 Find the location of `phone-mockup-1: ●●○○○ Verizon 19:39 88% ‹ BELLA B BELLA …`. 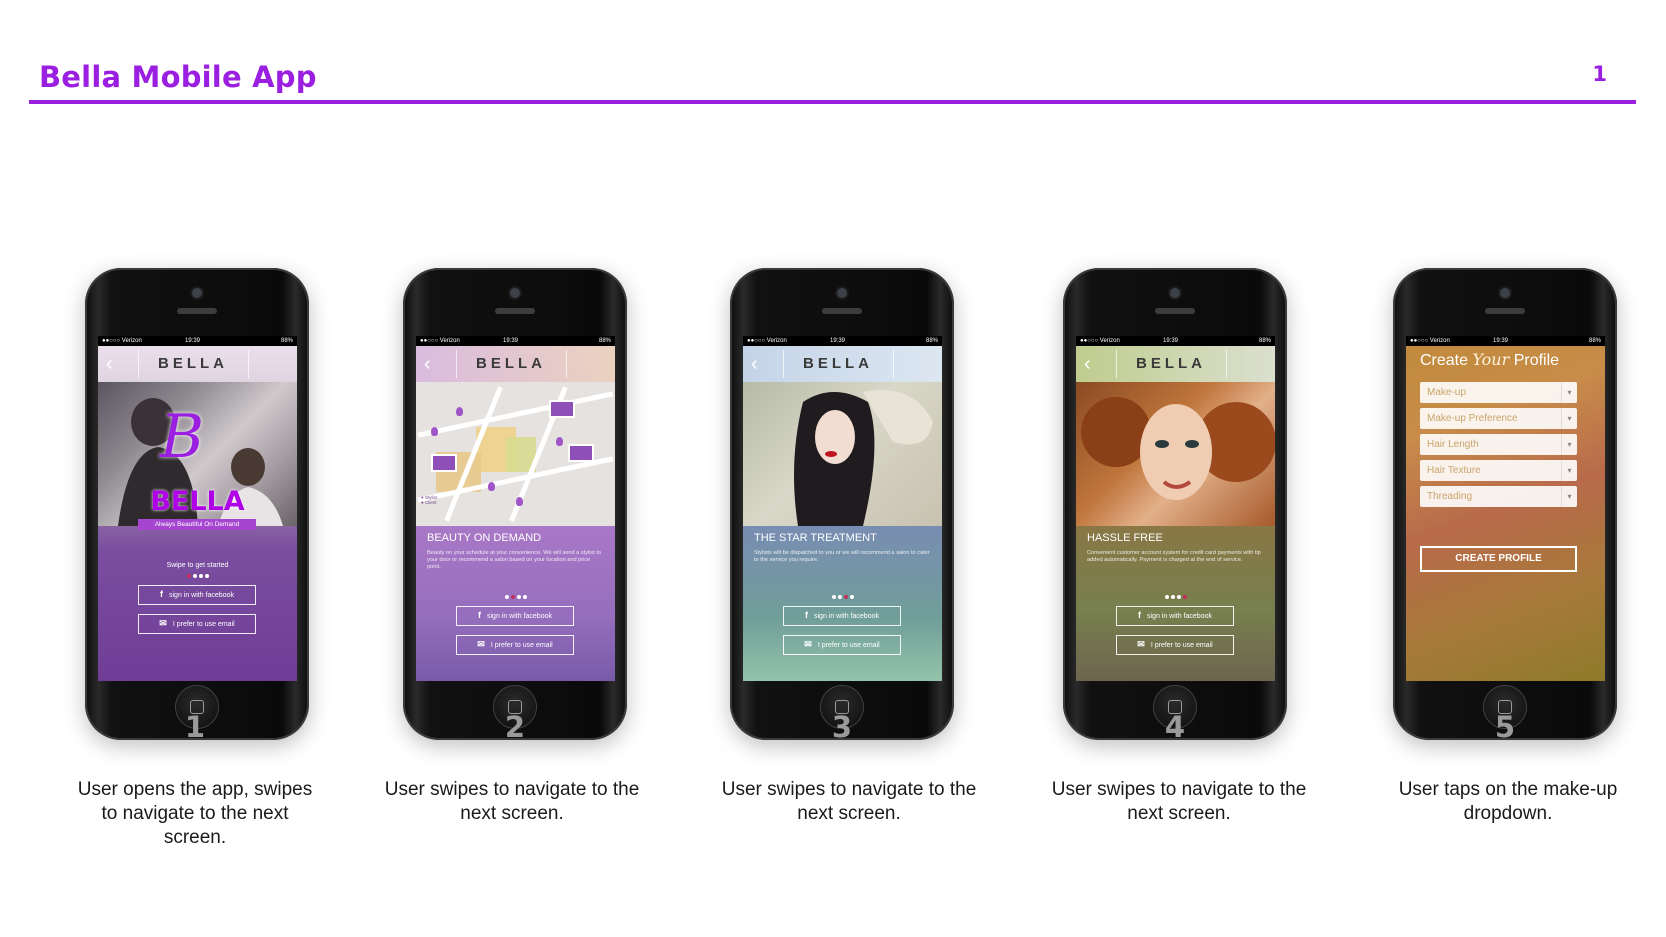

phone-mockup-1: ●●○○○ Verizon 19:39 88% ‹ BELLA B BELLA … is located at coordinates (197, 504).